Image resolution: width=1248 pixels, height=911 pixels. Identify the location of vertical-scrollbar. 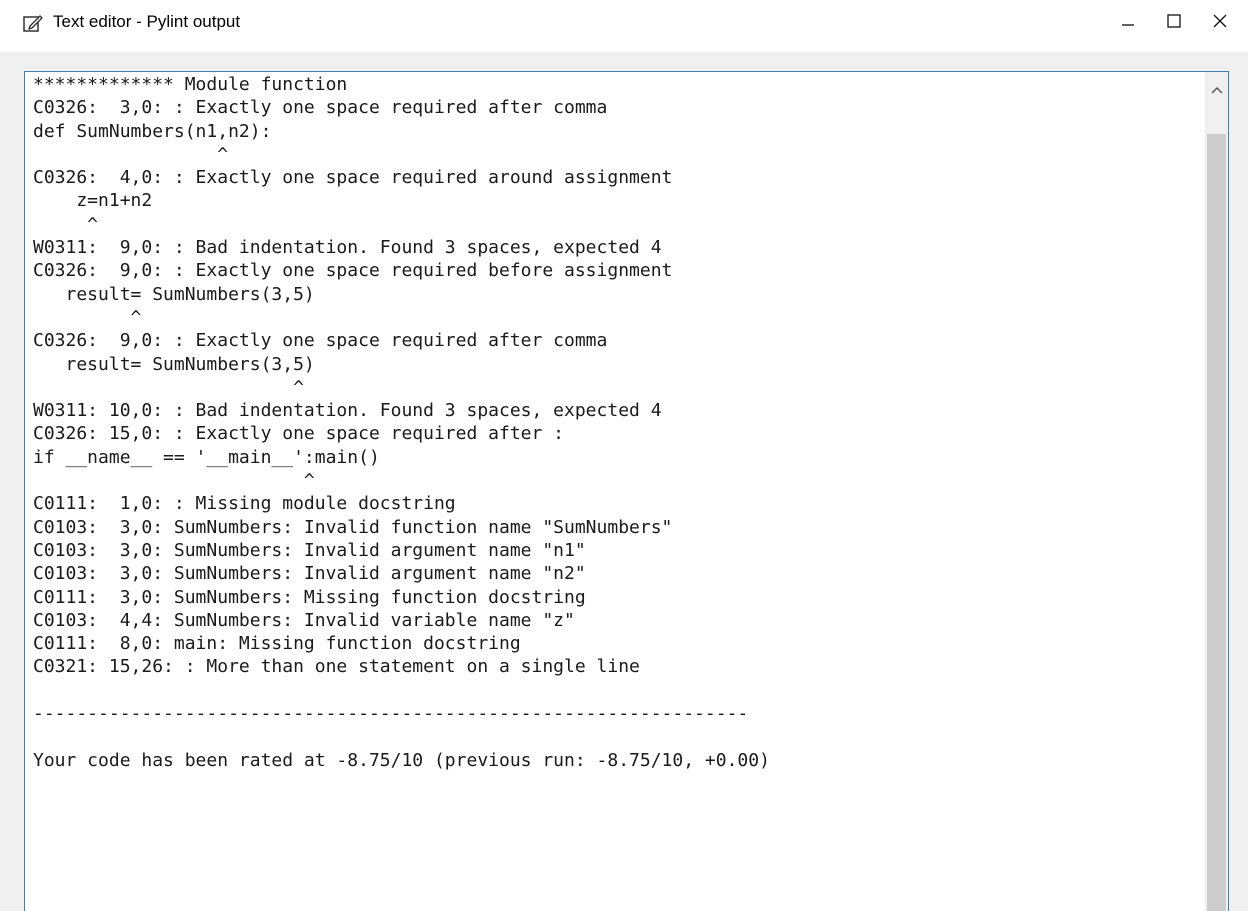
(1216, 491).